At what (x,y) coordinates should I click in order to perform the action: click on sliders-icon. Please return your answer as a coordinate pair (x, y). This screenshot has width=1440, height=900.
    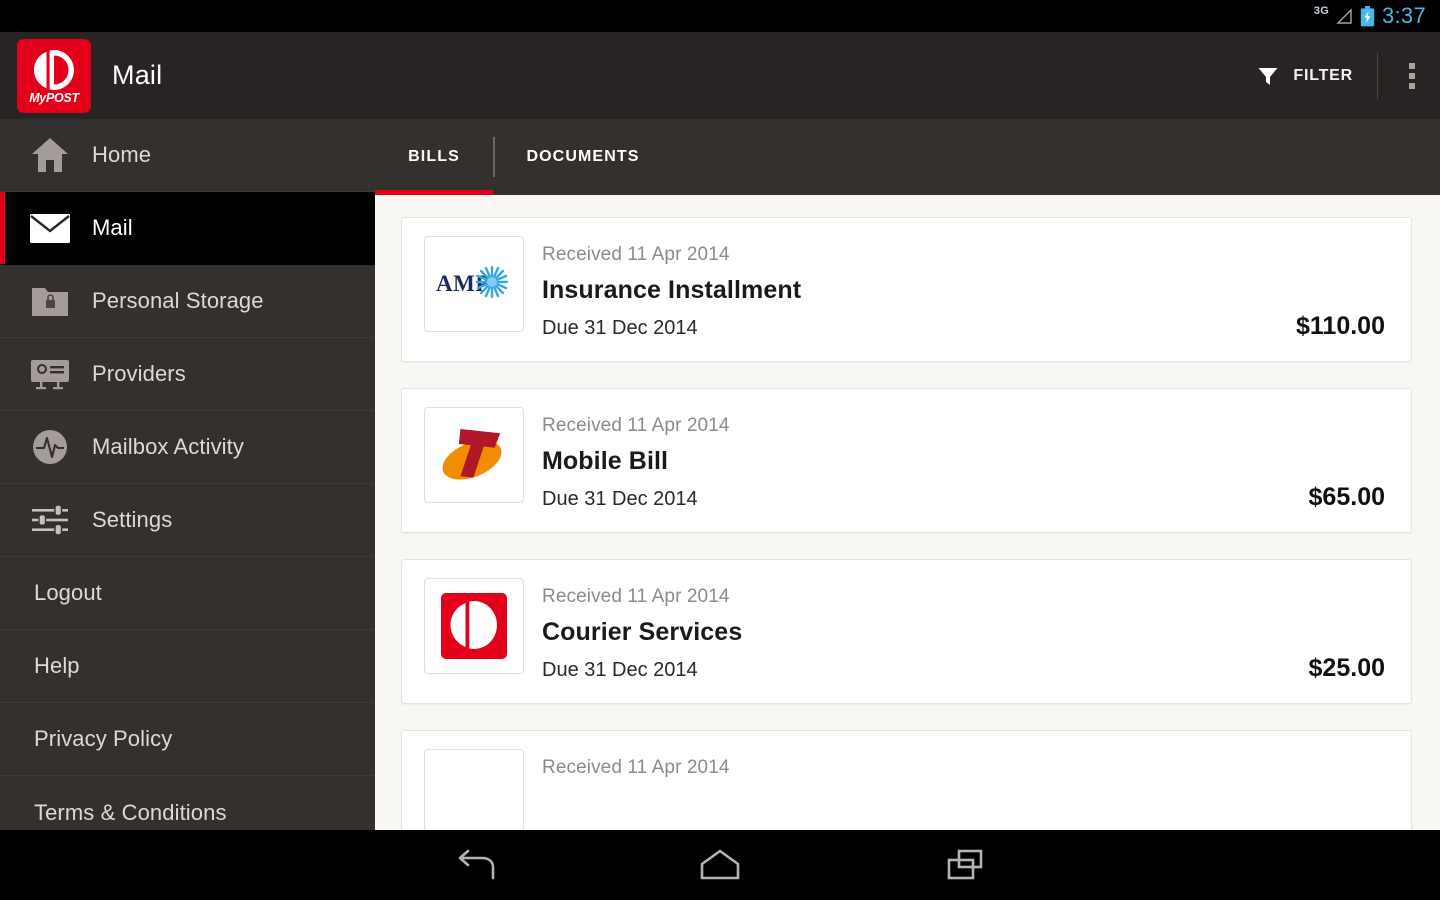
    Looking at the image, I should click on (49, 520).